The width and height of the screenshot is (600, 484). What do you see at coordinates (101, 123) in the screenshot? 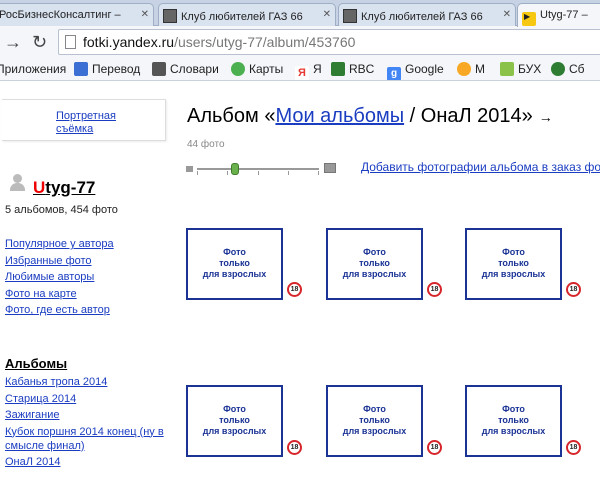
I see `promo-link: Портретная съёмка` at bounding box center [101, 123].